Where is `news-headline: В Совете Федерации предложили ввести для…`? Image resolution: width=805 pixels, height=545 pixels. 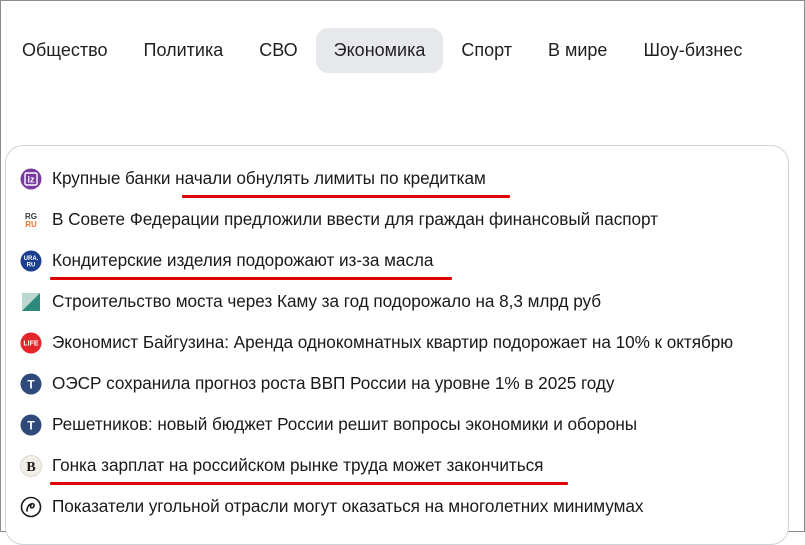
news-headline: В Совете Федерации предложили ввести для… is located at coordinates (355, 219).